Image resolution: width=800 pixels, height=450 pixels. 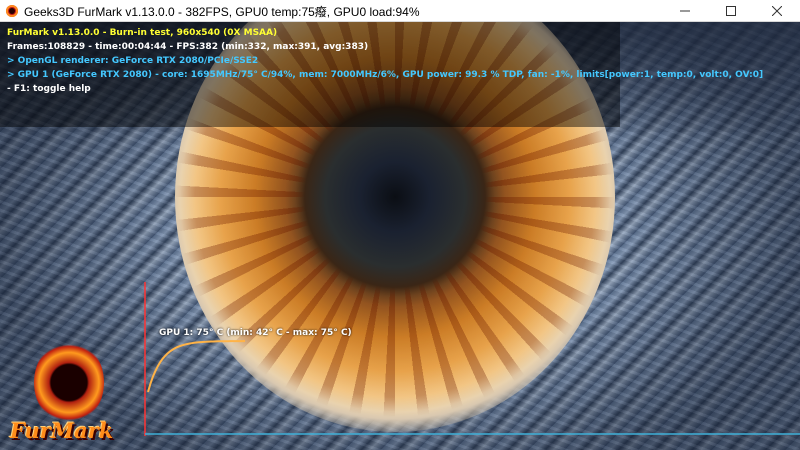 What do you see at coordinates (62, 430) in the screenshot?
I see `furmark-logo-text: FurMark` at bounding box center [62, 430].